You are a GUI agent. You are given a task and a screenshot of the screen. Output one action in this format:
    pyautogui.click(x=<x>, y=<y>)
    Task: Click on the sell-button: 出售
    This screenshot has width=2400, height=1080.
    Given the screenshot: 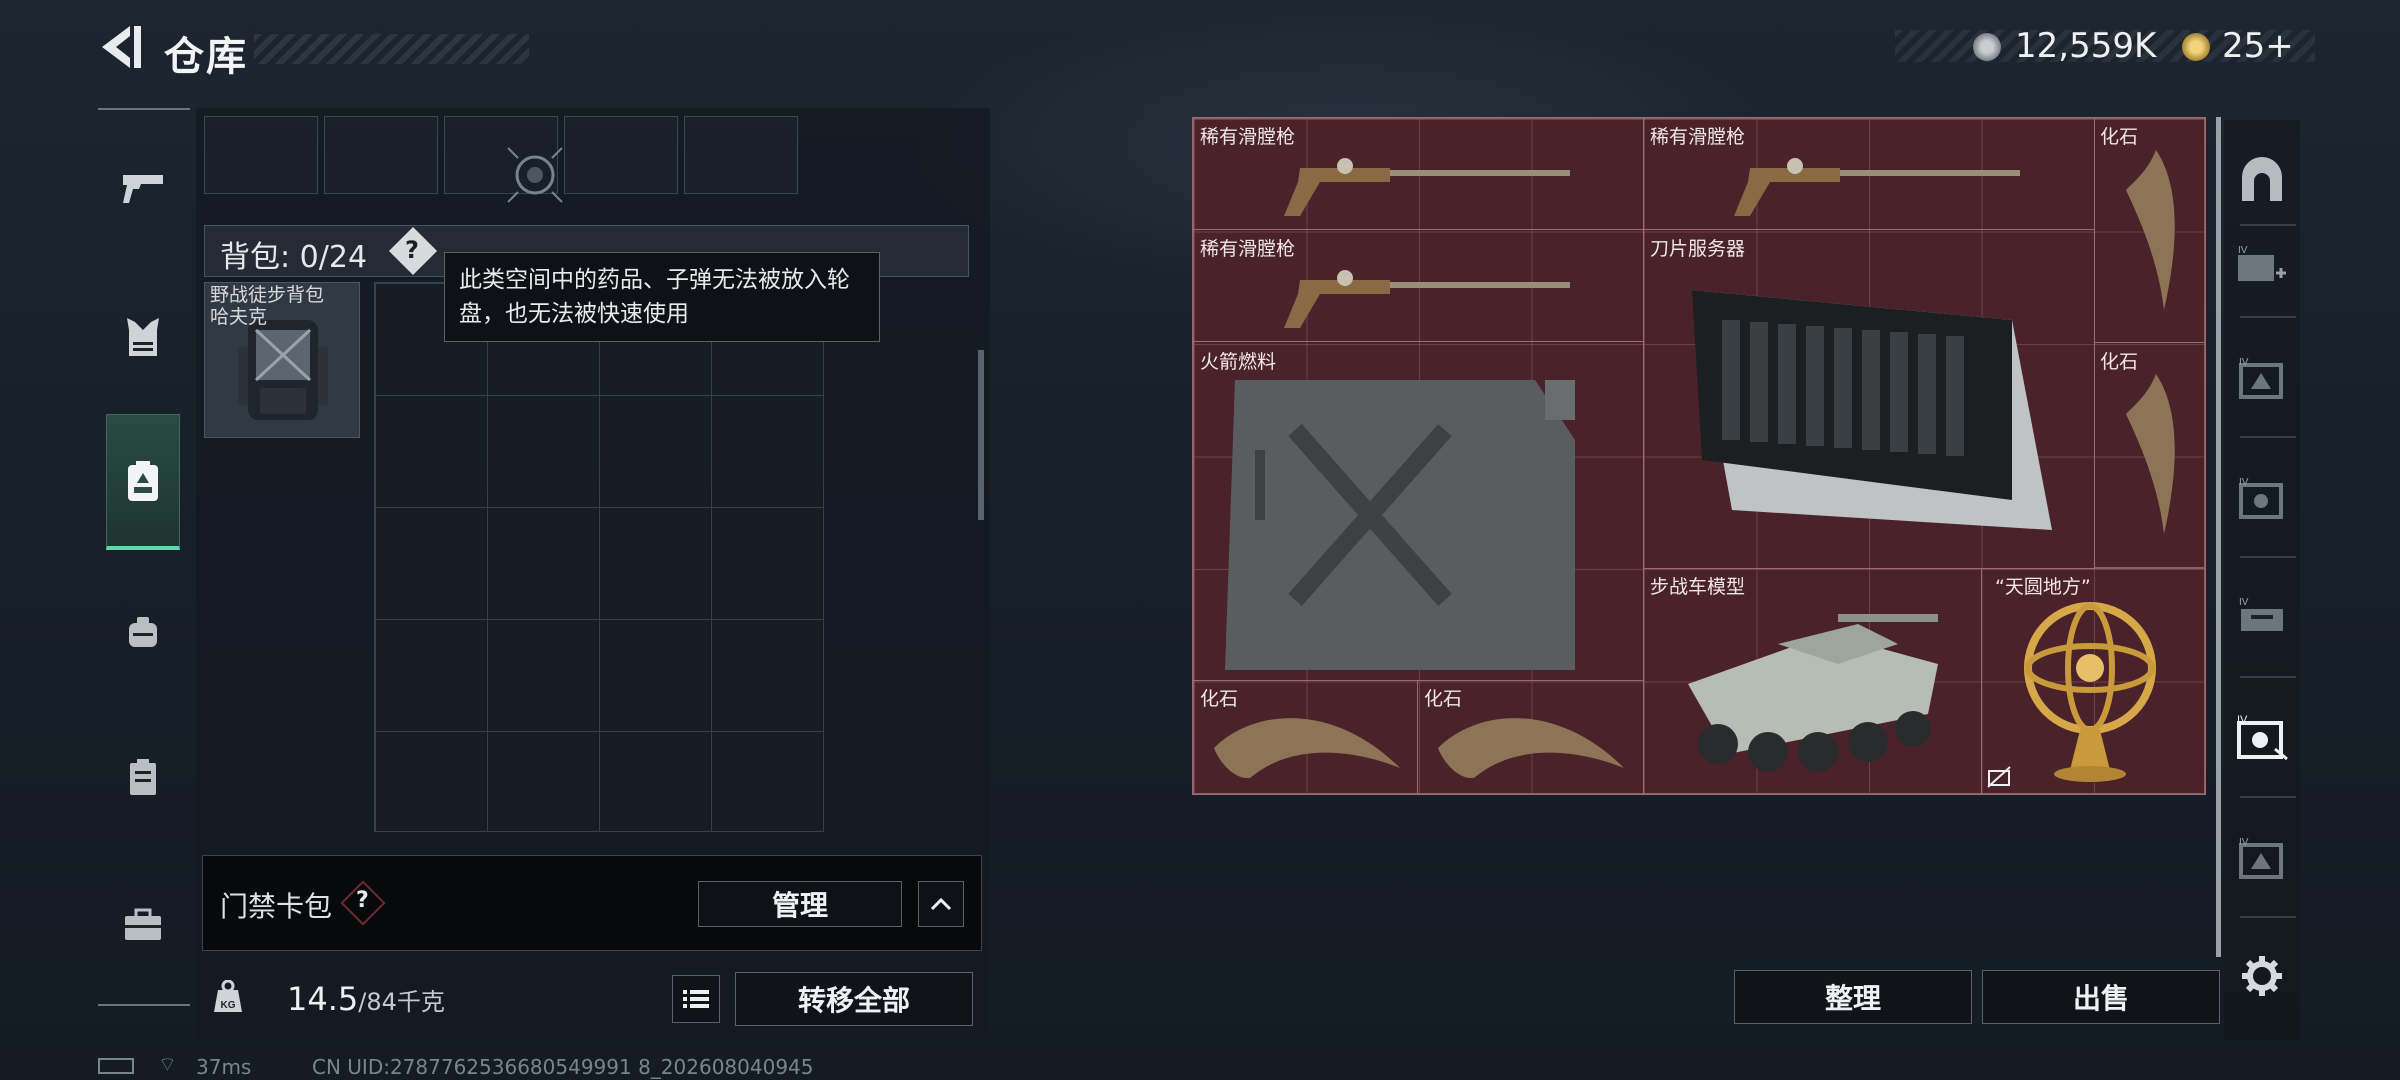 What is the action you would take?
    pyautogui.click(x=2101, y=997)
    